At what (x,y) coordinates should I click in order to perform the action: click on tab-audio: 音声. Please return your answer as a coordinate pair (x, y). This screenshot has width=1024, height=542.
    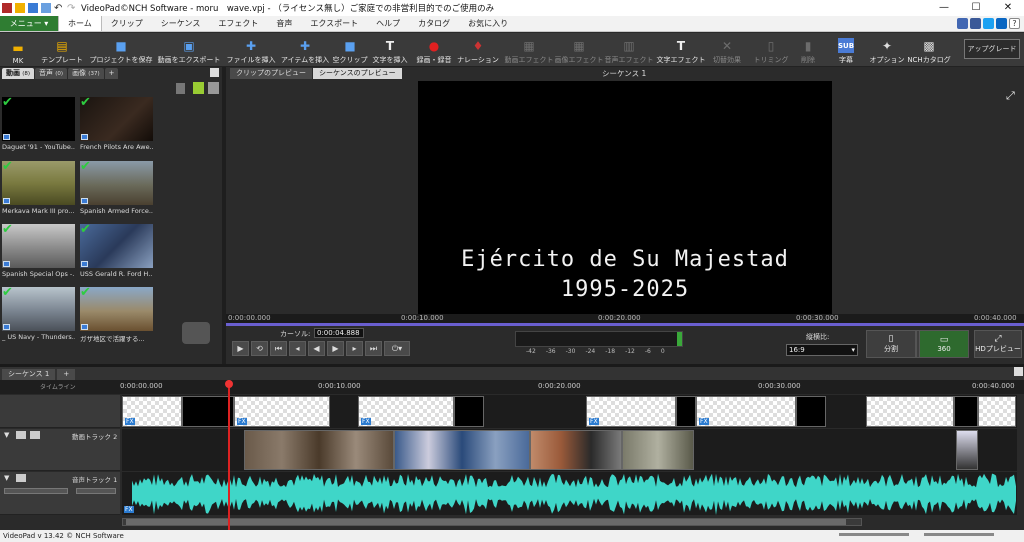
    Looking at the image, I should click on (284, 23).